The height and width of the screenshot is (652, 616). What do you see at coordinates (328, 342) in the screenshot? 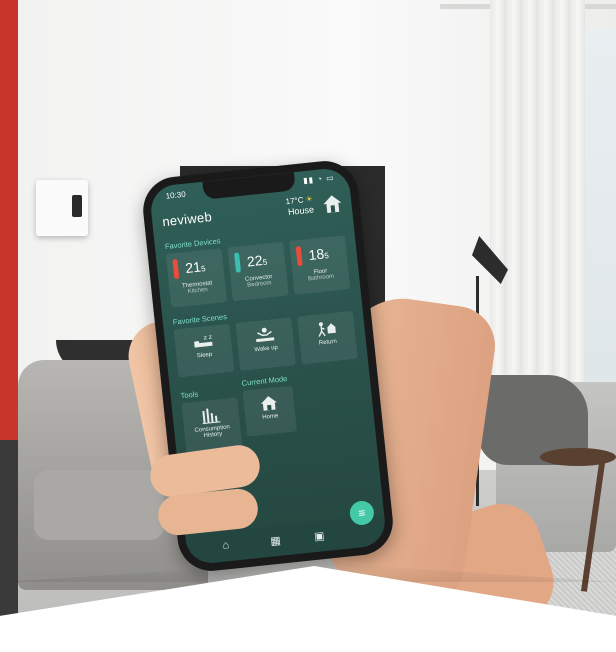
I see `scene-label: Return` at bounding box center [328, 342].